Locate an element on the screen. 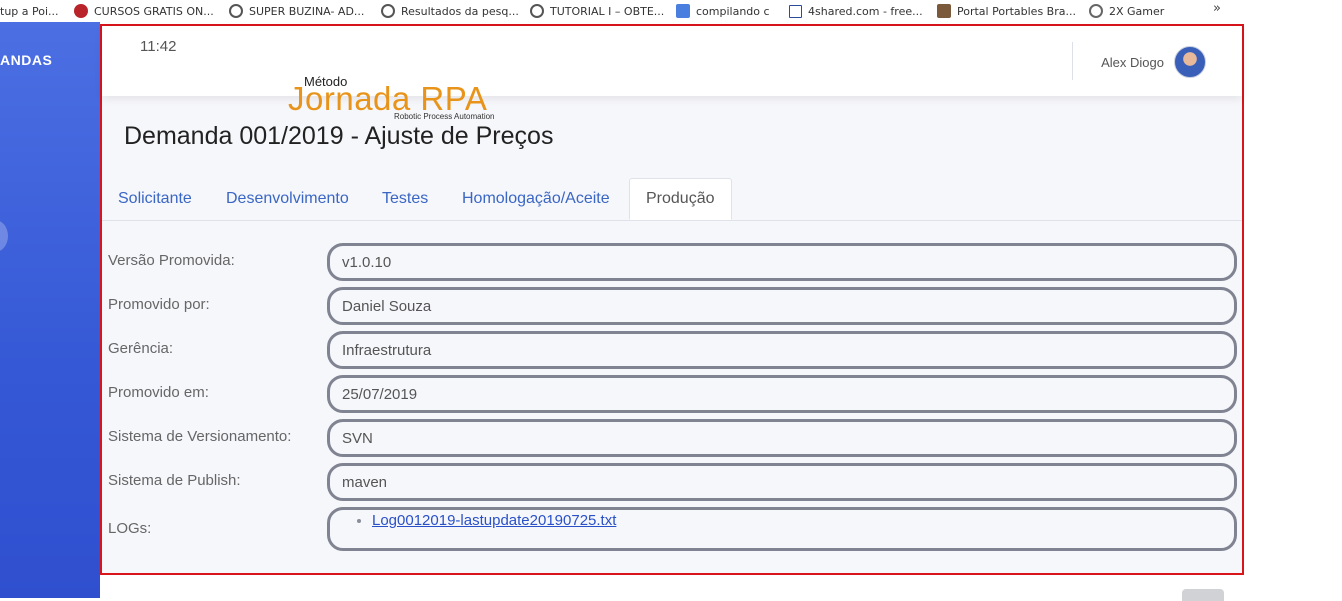 The image size is (1342, 601). wordpress-icon is located at coordinates (1096, 11).